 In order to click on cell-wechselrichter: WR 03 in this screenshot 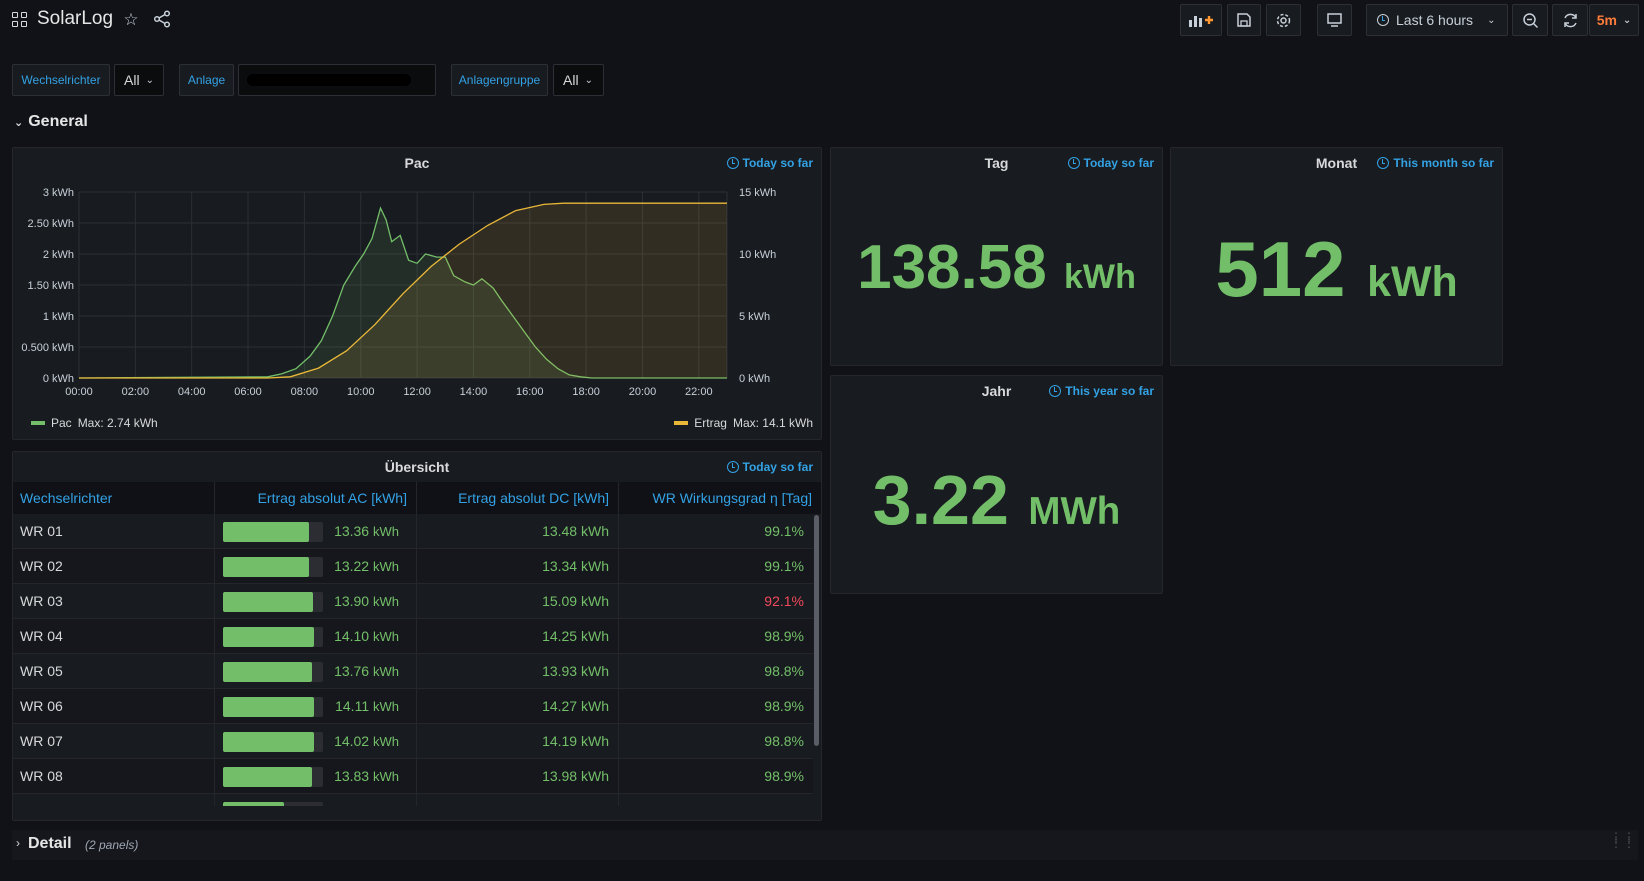, I will do `click(114, 601)`.